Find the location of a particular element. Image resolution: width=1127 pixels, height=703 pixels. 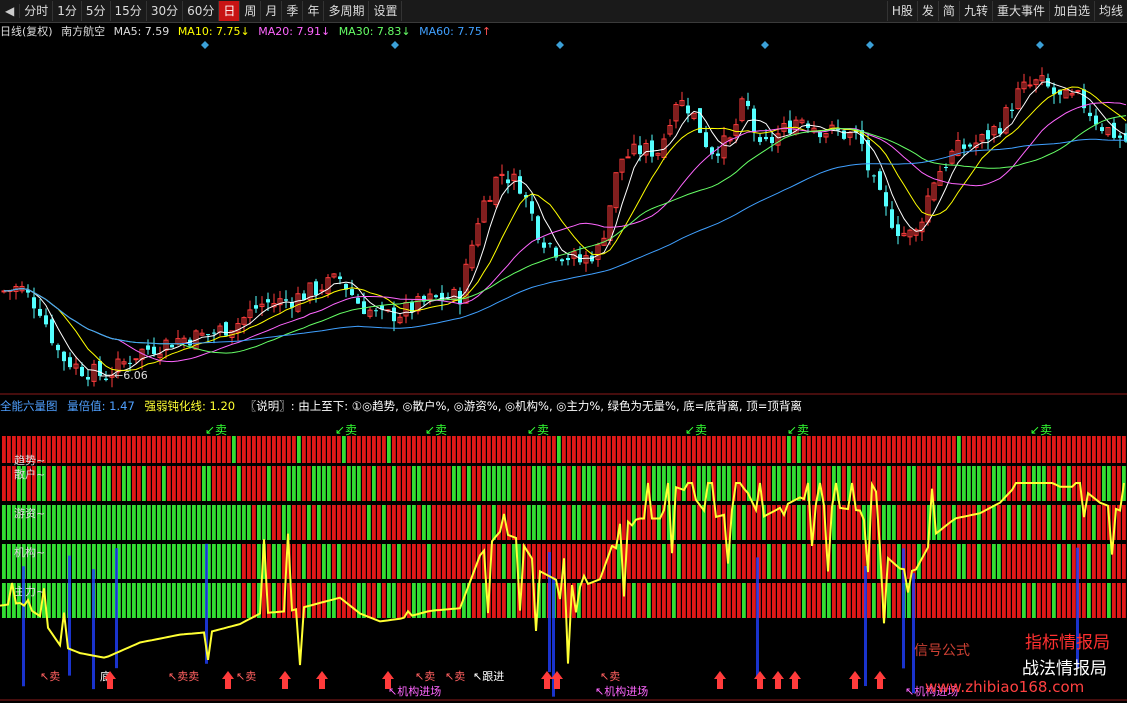

institution-entry-1: ↖机构进场 is located at coordinates (621, 691).